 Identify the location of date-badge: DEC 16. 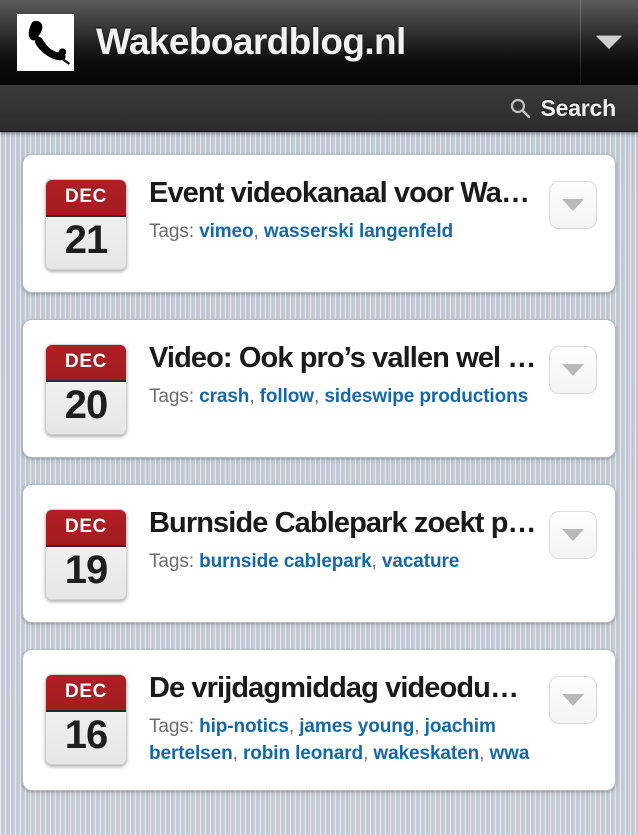
(86, 719).